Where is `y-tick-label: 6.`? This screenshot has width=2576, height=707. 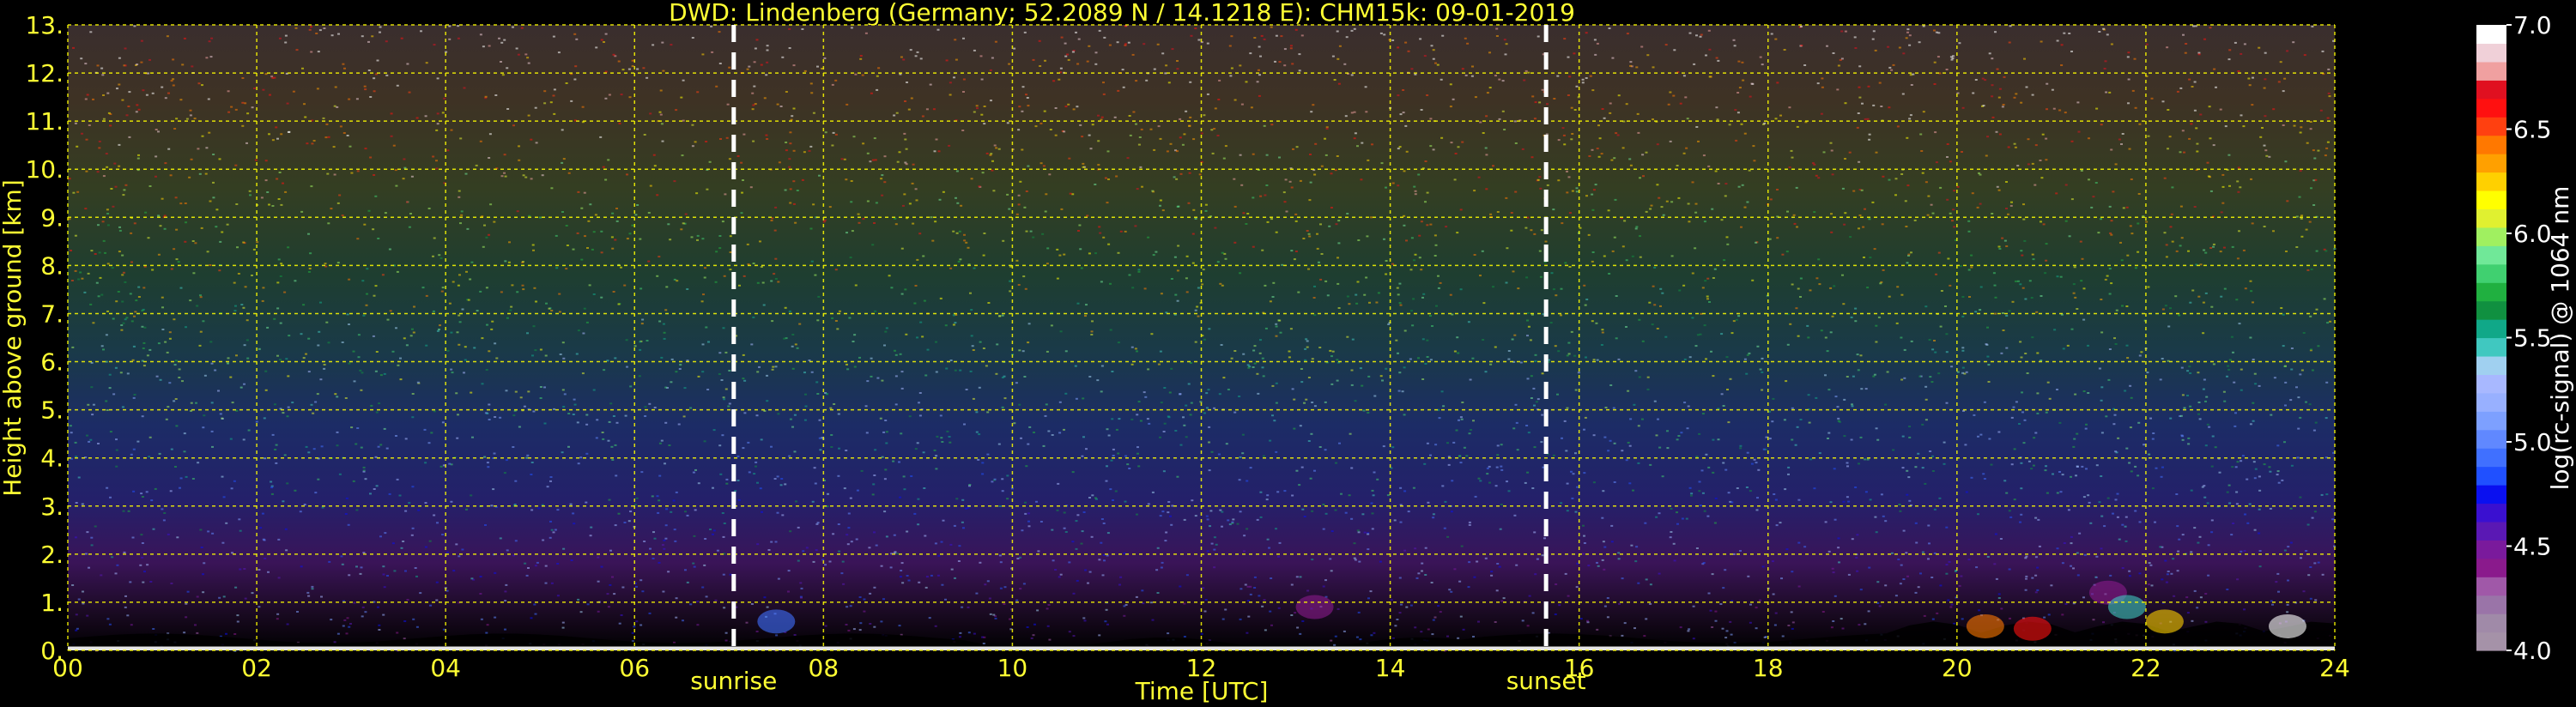 y-tick-label: 6. is located at coordinates (52, 363).